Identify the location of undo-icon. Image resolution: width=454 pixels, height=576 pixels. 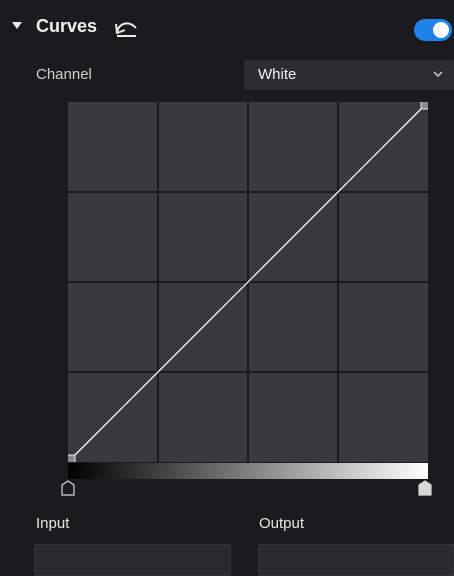
(126, 27).